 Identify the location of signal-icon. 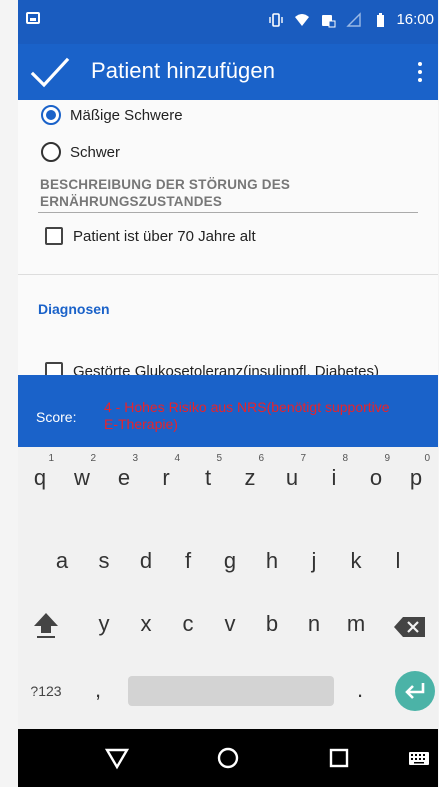
(353, 19).